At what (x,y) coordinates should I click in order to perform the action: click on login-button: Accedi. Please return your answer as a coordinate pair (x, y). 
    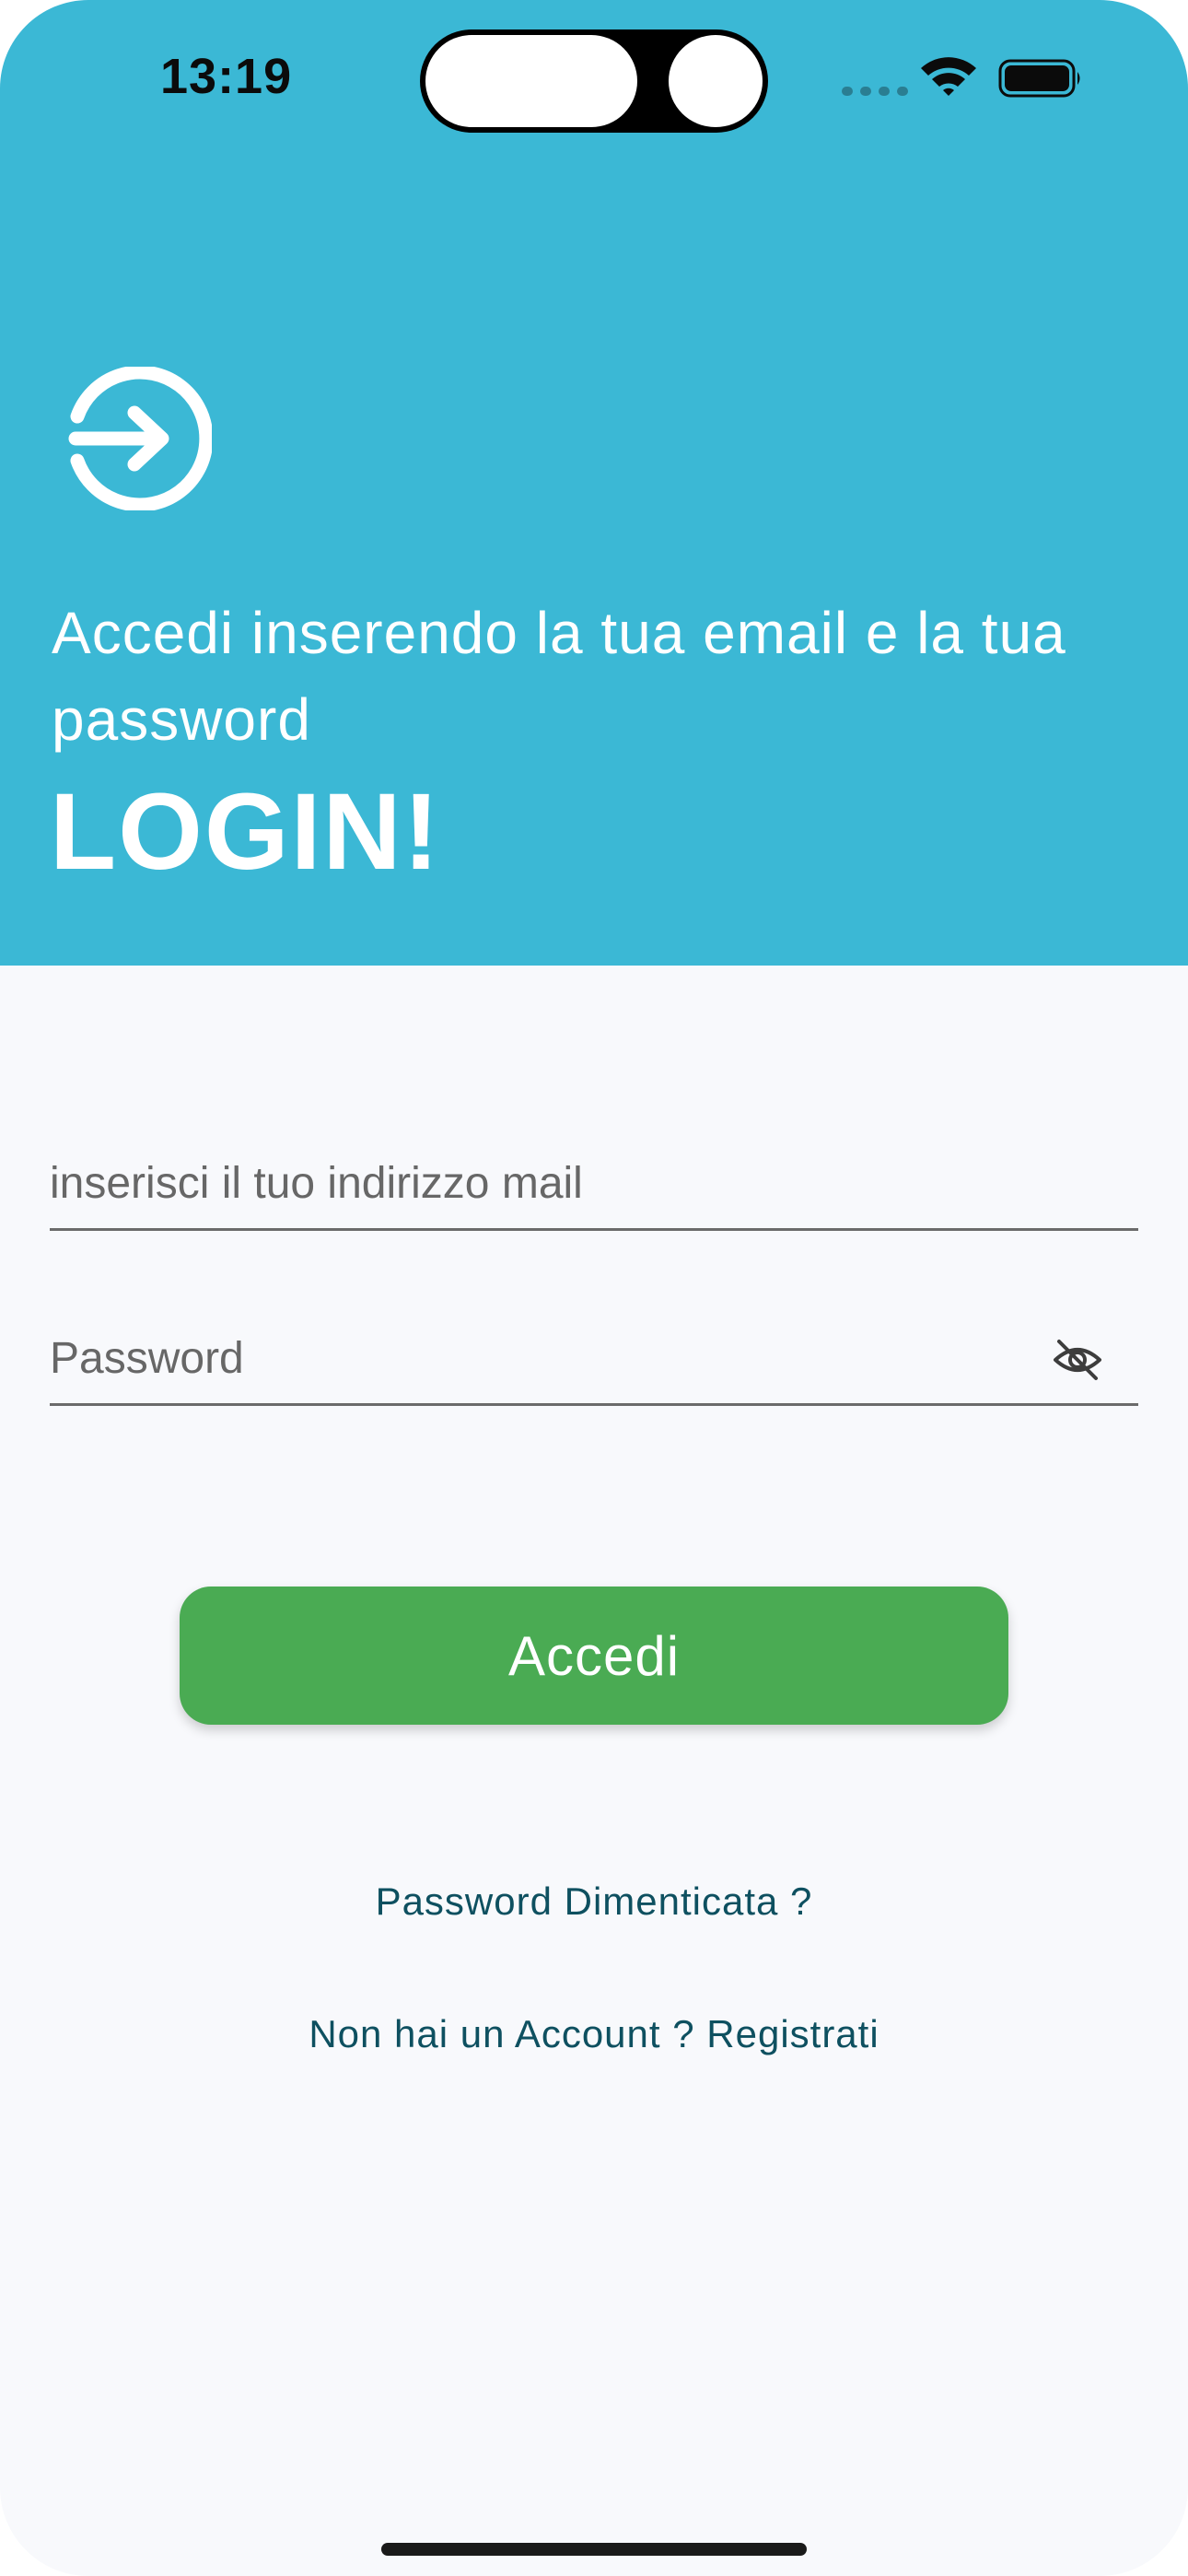
    Looking at the image, I should click on (594, 1656).